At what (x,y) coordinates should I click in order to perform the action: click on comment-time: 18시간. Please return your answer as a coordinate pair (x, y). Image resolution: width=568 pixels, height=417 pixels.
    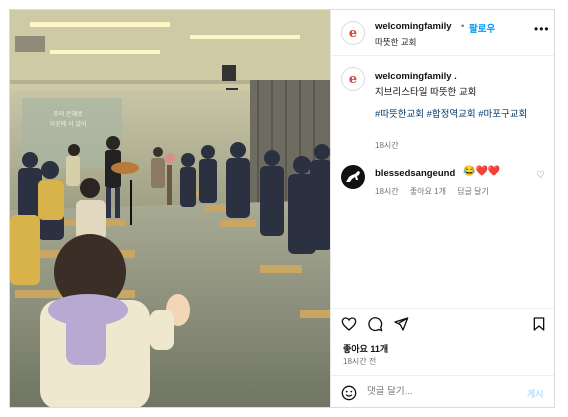
    Looking at the image, I should click on (387, 191).